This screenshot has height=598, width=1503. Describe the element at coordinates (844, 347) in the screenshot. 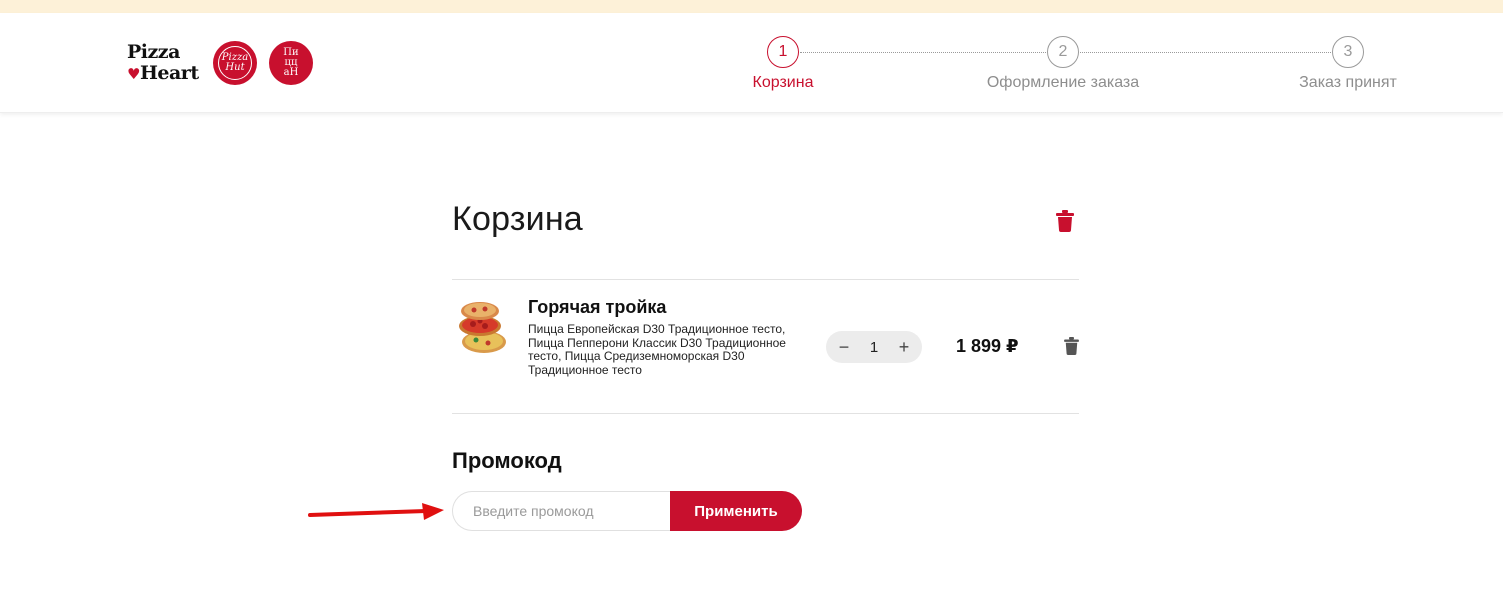

I see `decrement-button: −` at that location.